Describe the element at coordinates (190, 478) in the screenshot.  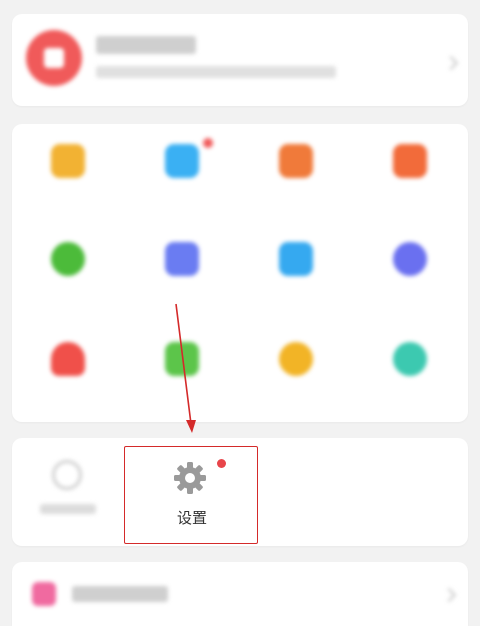
I see `gear-icon` at that location.